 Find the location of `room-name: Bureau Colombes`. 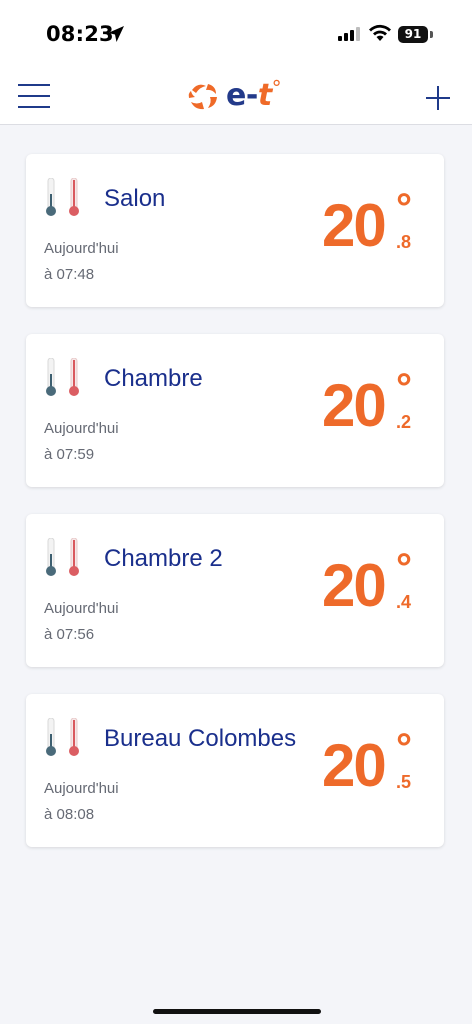

room-name: Bureau Colombes is located at coordinates (200, 738).